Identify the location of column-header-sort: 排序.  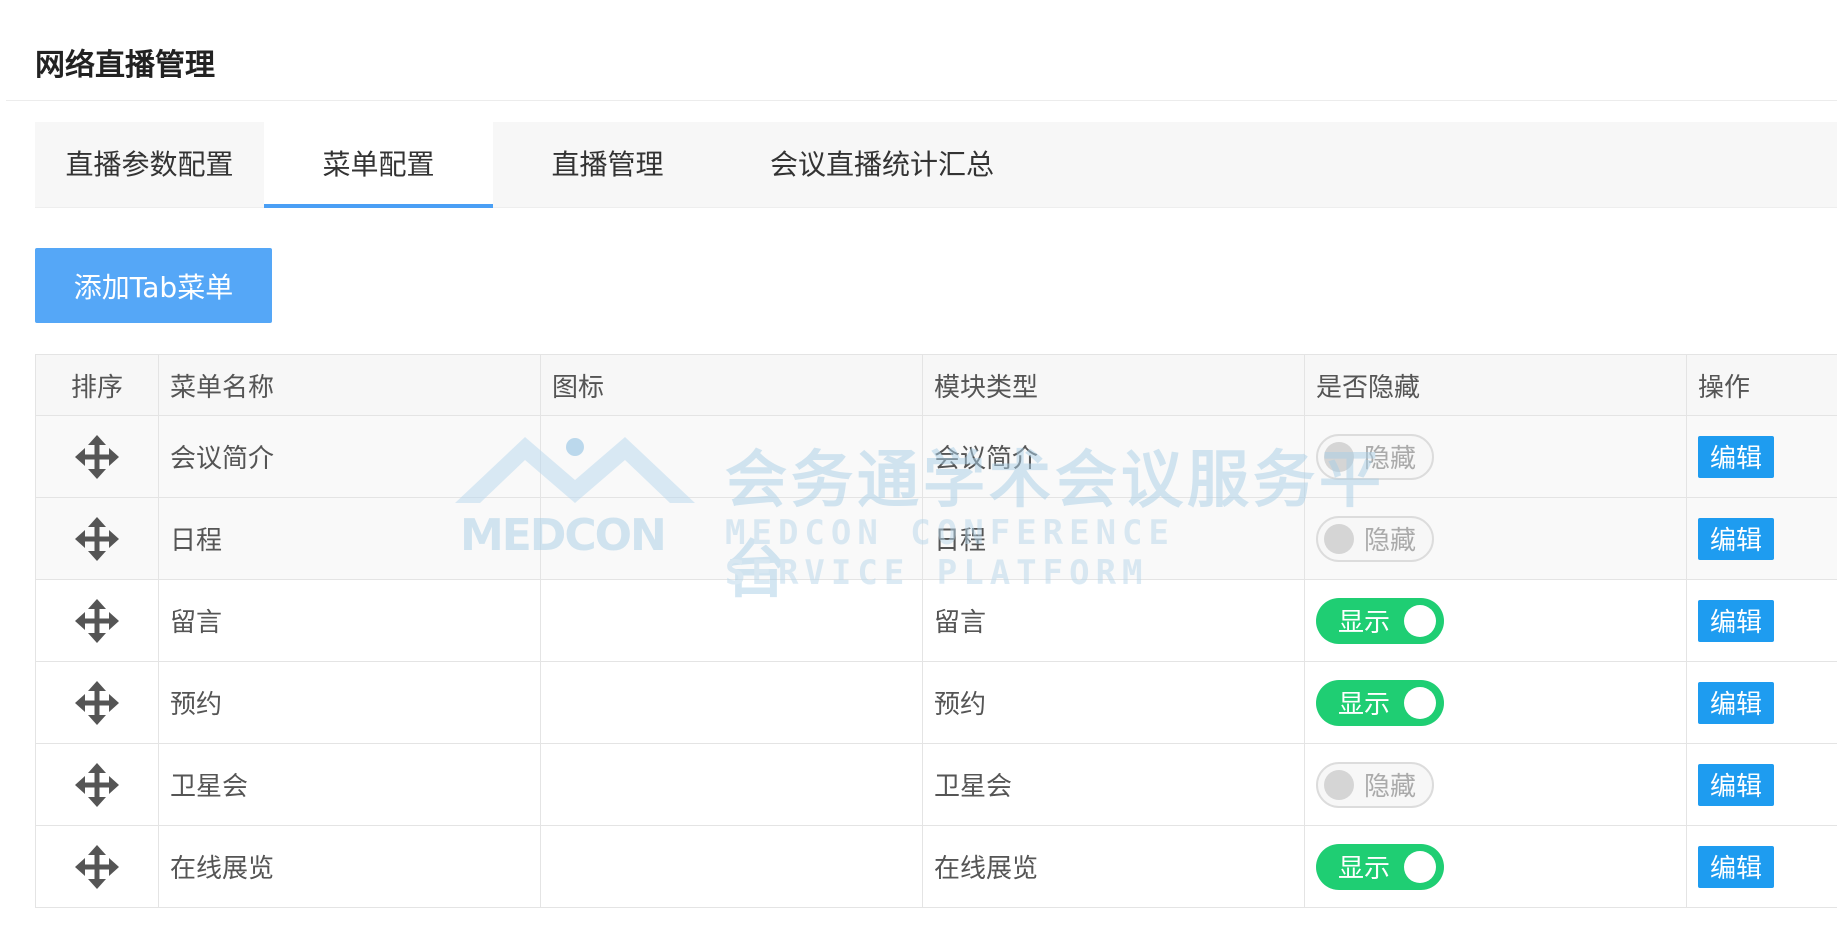
(97, 385).